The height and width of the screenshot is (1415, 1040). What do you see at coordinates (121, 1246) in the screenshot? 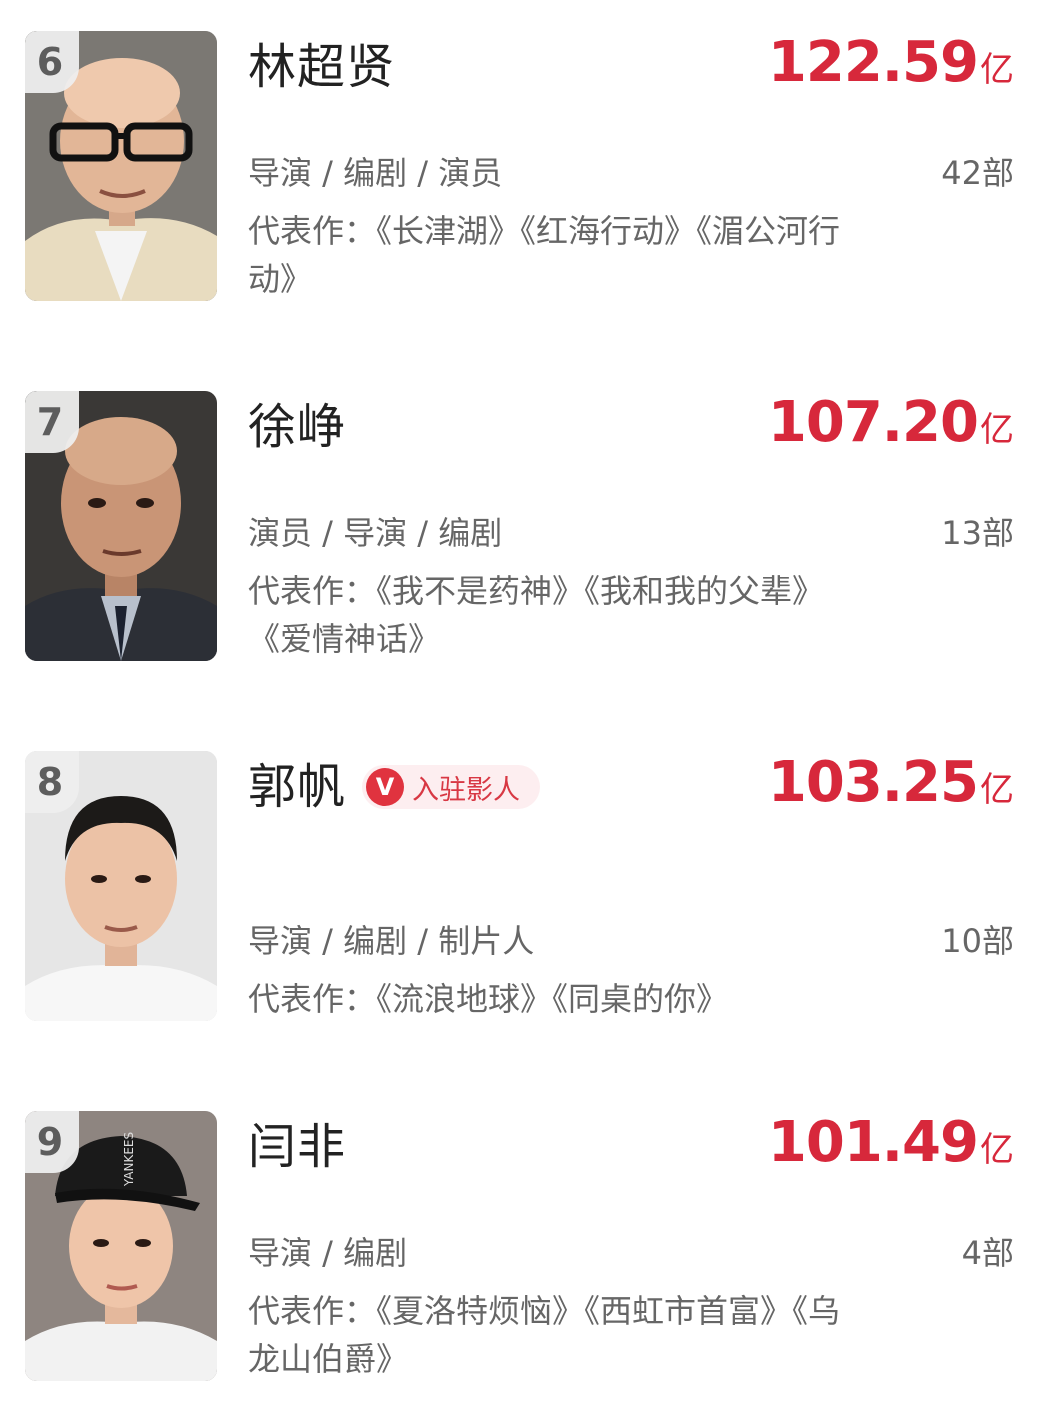
I see `avatar: YANKEES 9` at bounding box center [121, 1246].